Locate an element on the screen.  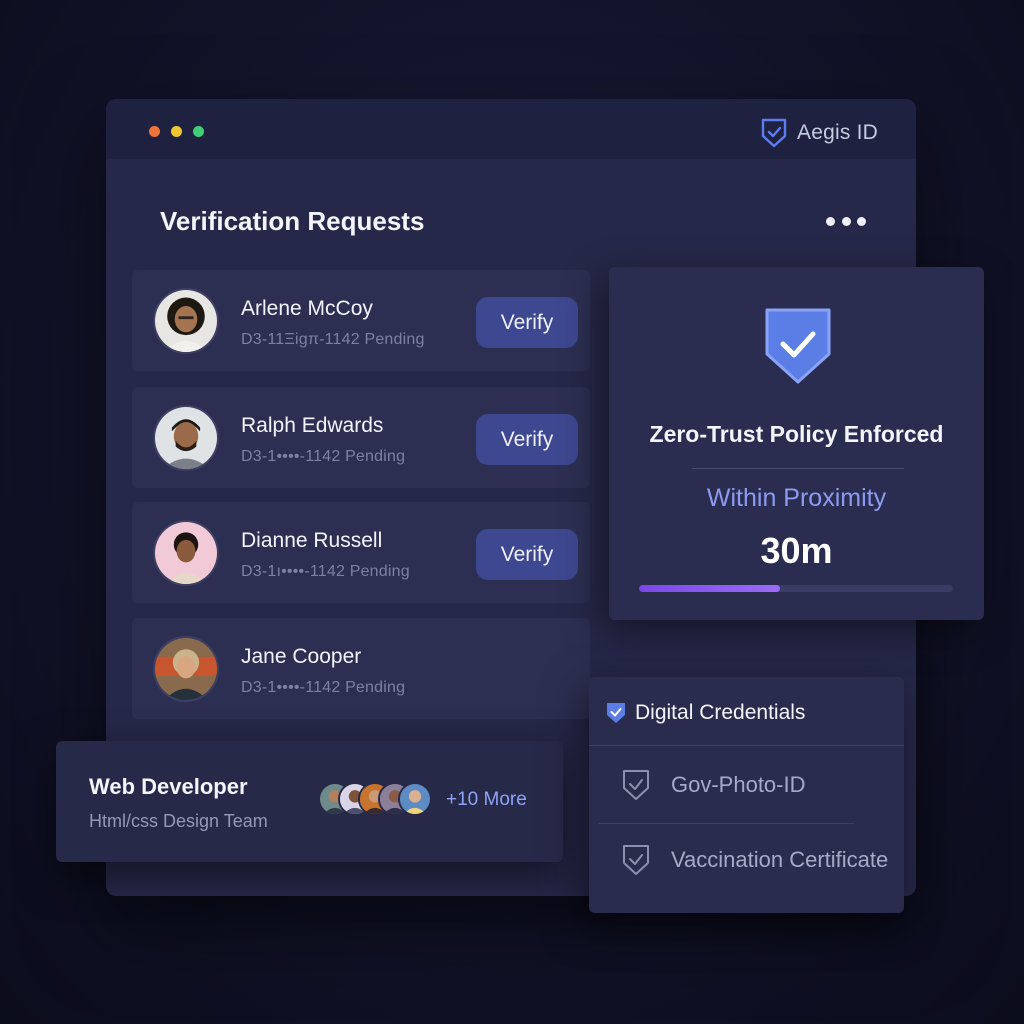
window-minimize-dot is located at coordinates (176, 131).